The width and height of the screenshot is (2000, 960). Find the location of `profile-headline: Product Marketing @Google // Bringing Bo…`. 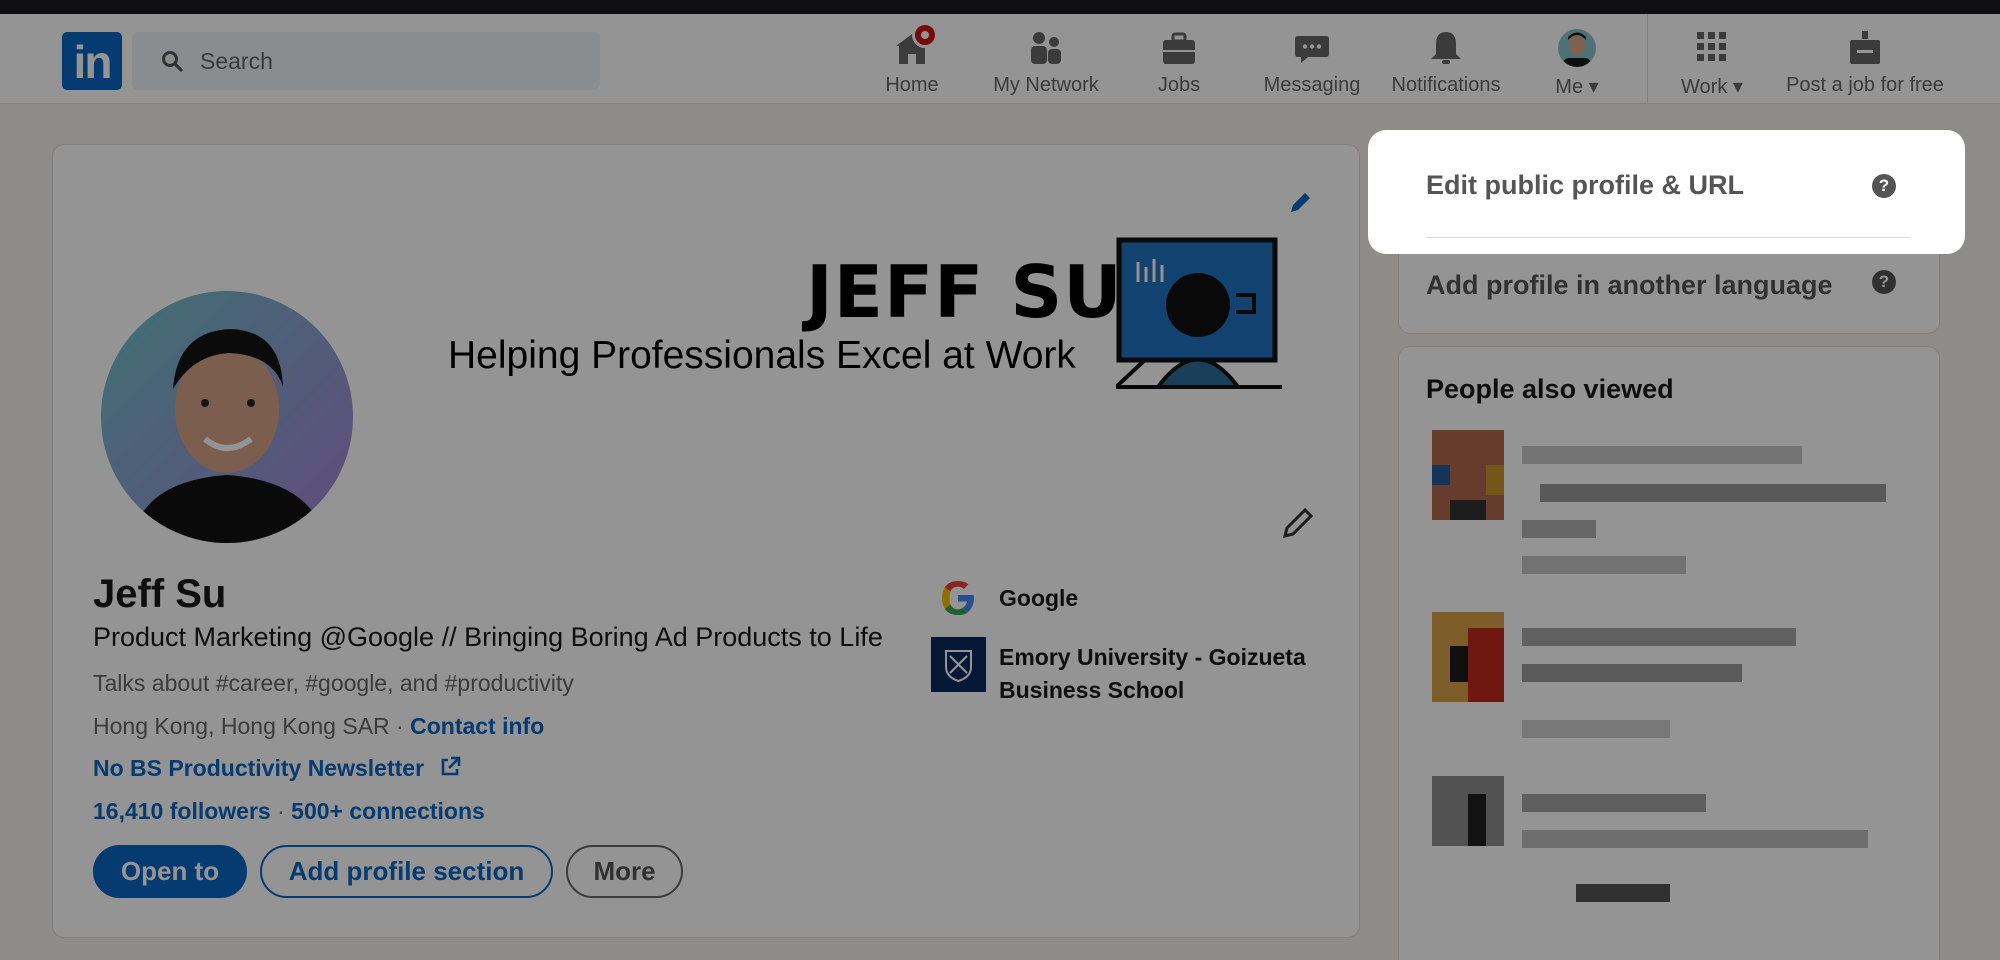

profile-headline: Product Marketing @Google // Bringing Bo… is located at coordinates (488, 637).